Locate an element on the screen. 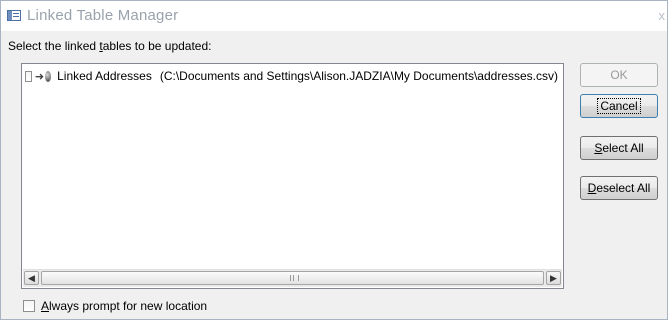  deselect-all-label: eselect All is located at coordinates (623, 188).